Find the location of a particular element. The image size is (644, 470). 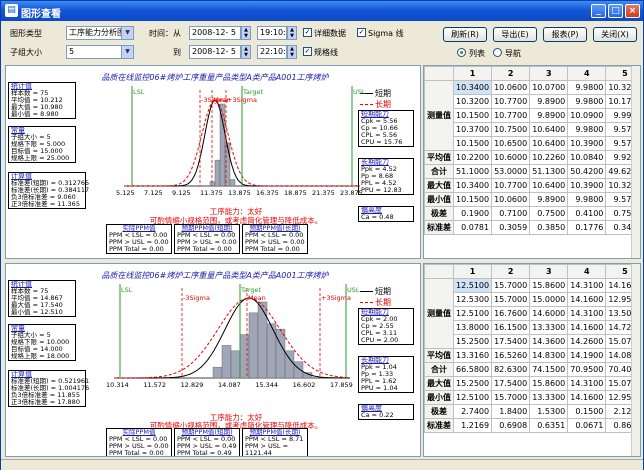

summary-row: 标准差1.21690.69080.63510.06710.86740. is located at coordinates (532, 425).